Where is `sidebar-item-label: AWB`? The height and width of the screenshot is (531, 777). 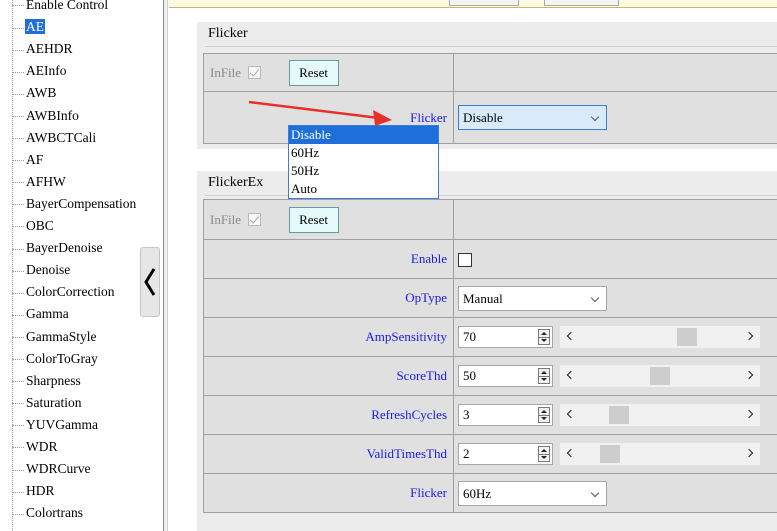 sidebar-item-label: AWB is located at coordinates (41, 93).